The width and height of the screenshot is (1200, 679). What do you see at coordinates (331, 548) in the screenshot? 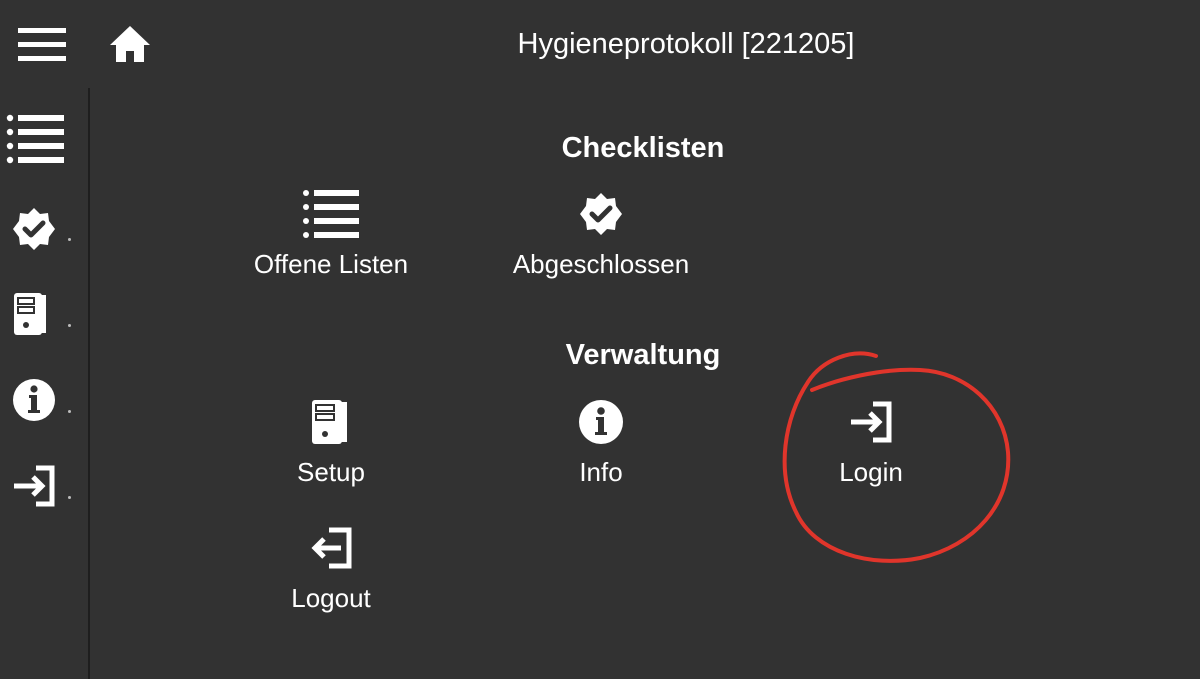
I see `logout-icon` at bounding box center [331, 548].